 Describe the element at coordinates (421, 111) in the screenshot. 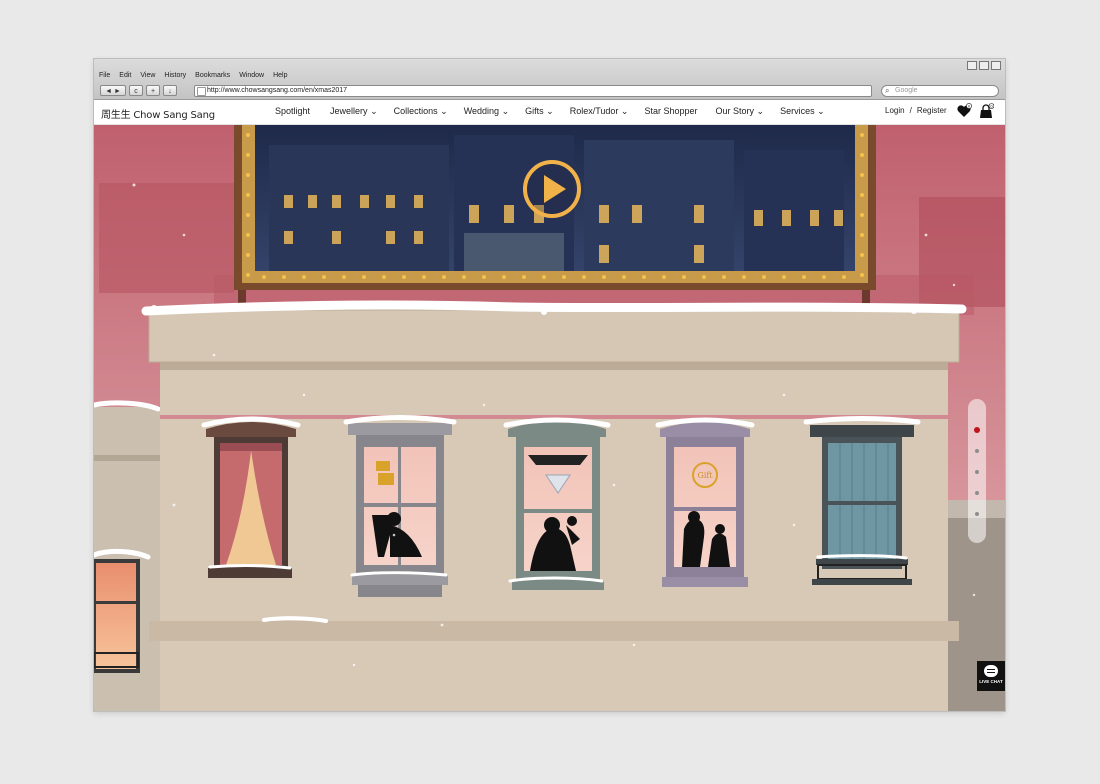

I see `nav-collections: Collections ⌄` at that location.